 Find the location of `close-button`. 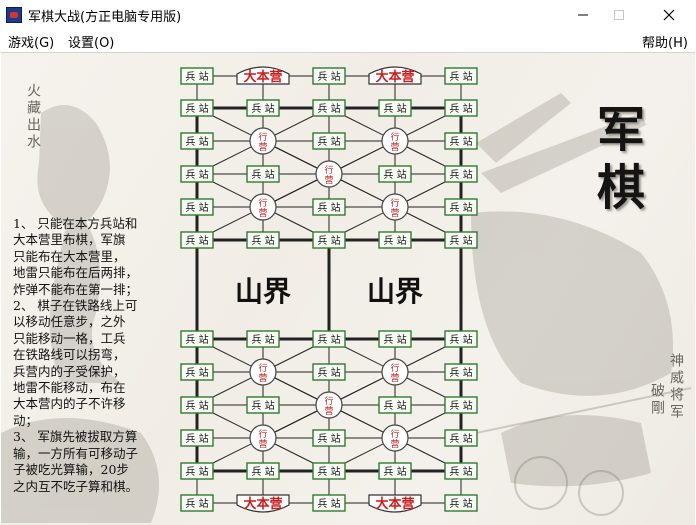

close-button is located at coordinates (669, 15).